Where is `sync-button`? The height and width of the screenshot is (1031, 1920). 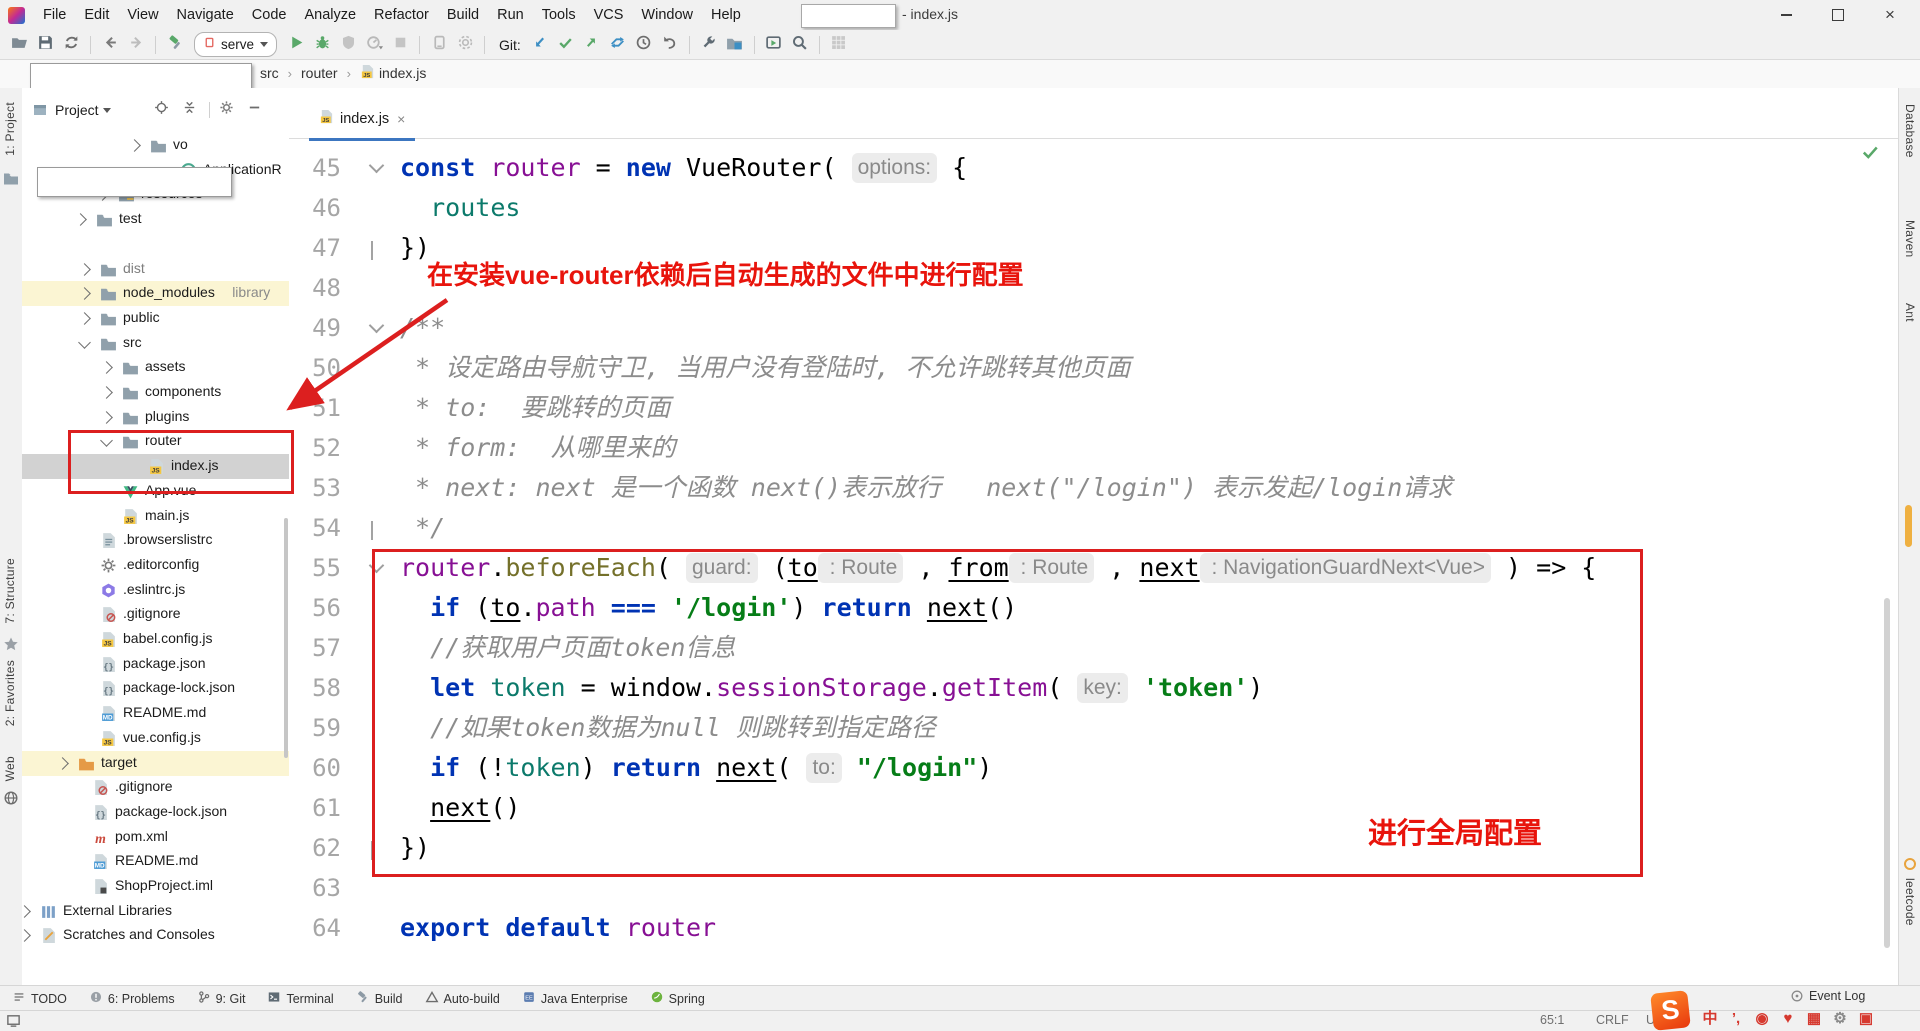 sync-button is located at coordinates (71, 45).